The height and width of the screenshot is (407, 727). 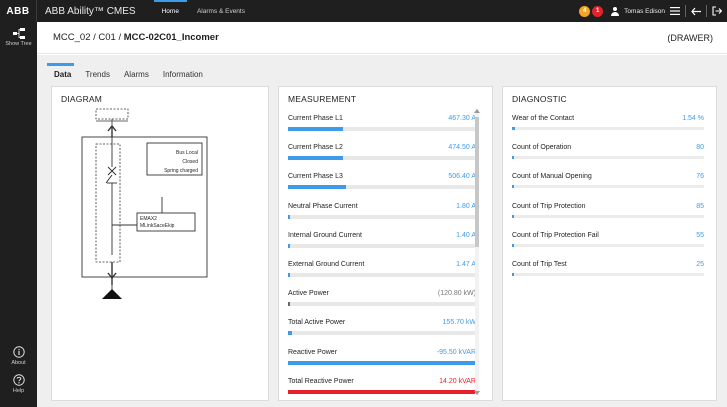 What do you see at coordinates (181, 171) in the screenshot?
I see `status-spring: Spring charged` at bounding box center [181, 171].